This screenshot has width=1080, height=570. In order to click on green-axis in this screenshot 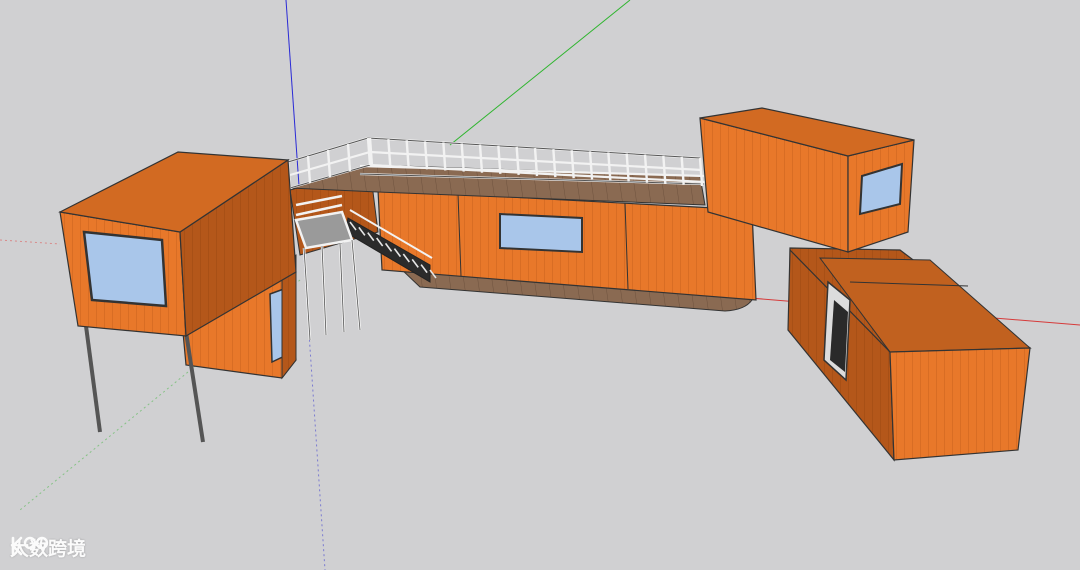, I will do `click(540, 73)`.